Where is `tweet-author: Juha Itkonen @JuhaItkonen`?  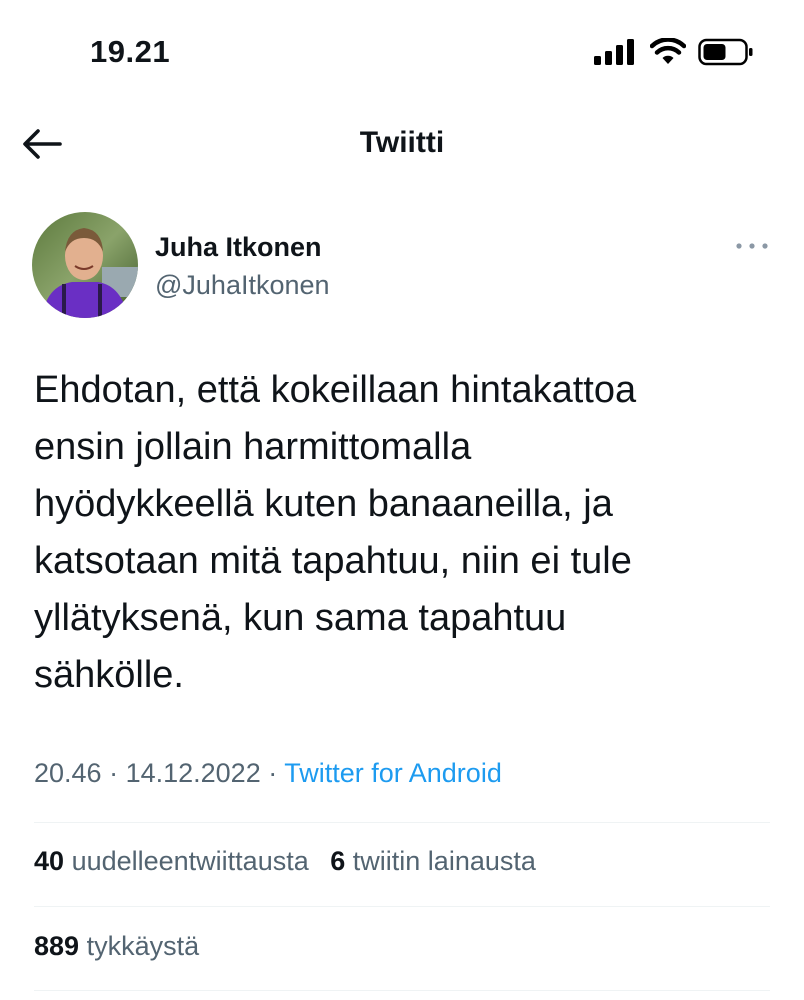
tweet-author: Juha Itkonen @JuhaItkonen is located at coordinates (402, 267).